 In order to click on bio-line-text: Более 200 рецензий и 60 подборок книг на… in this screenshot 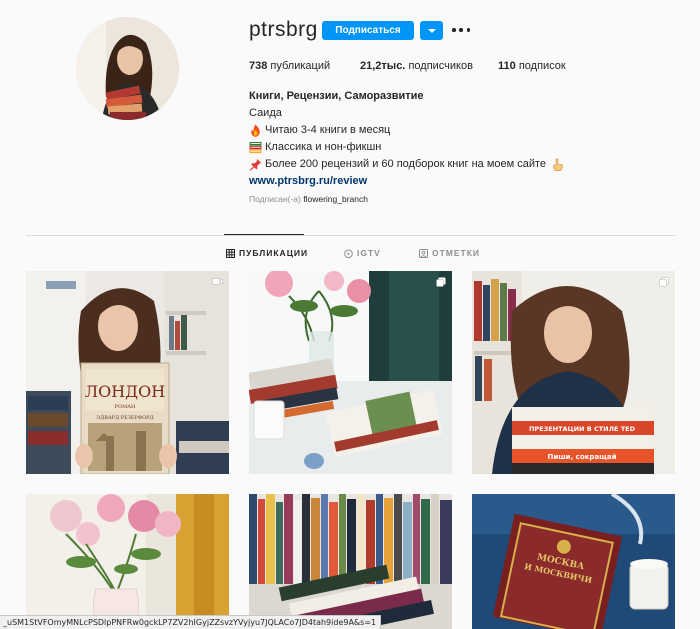, I will do `click(406, 164)`.